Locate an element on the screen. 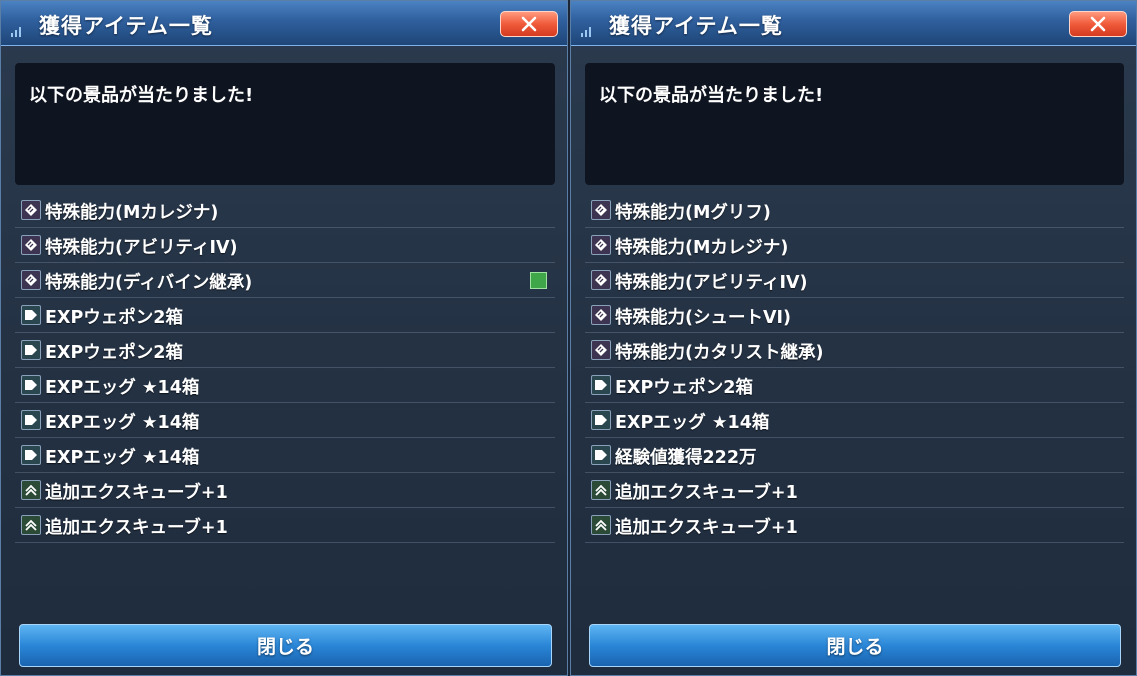 The height and width of the screenshot is (676, 1137). new-tag-icon is located at coordinates (538, 280).